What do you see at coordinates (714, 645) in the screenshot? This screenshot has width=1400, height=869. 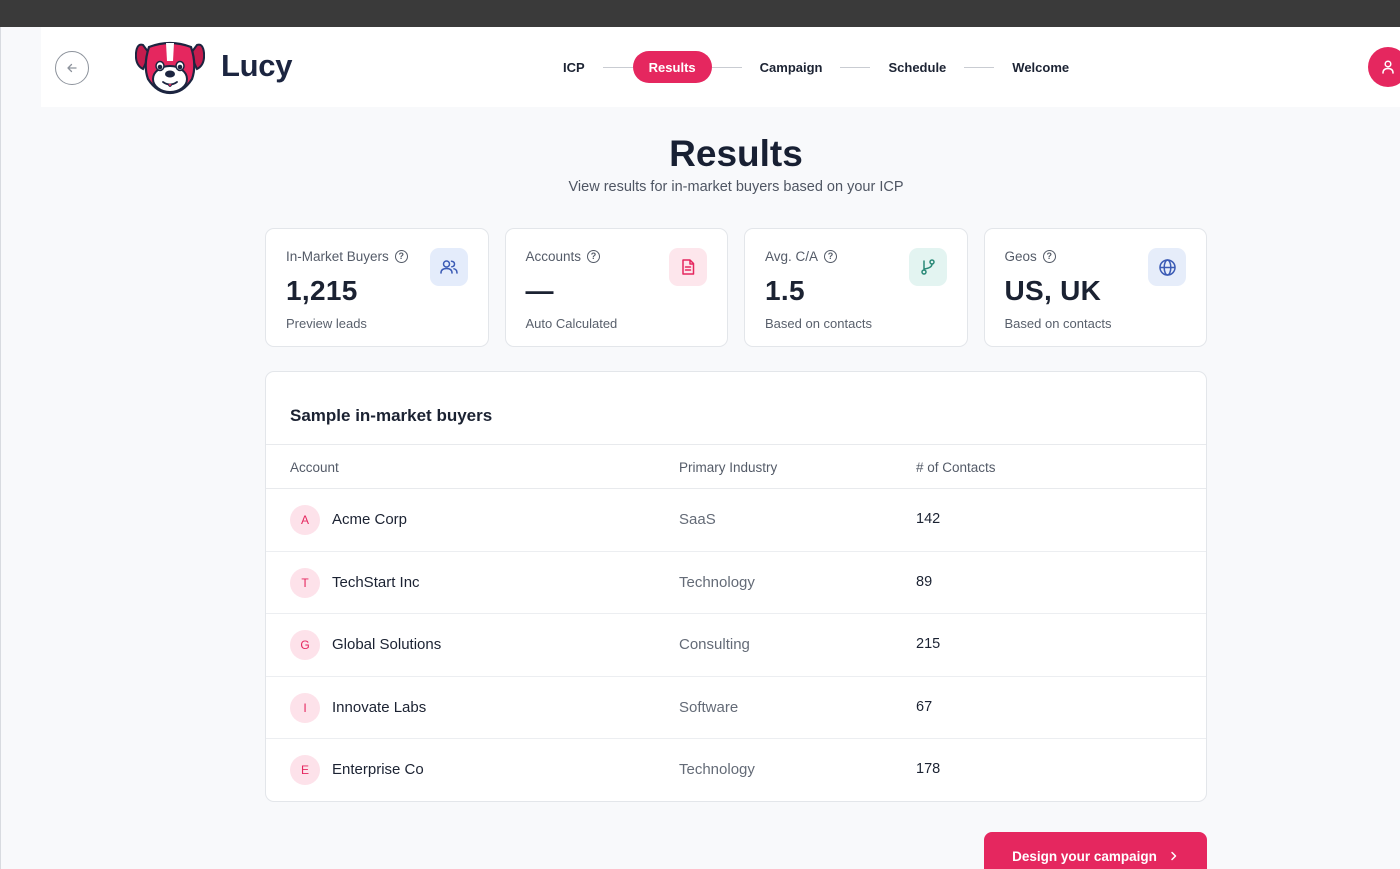 I see `primary-industry: Consulting` at bounding box center [714, 645].